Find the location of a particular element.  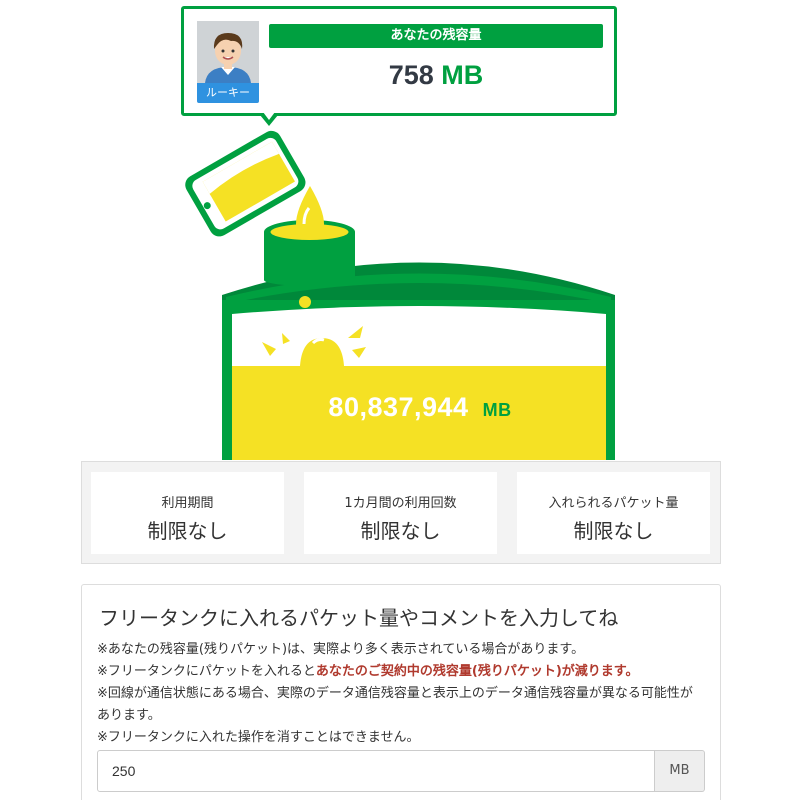

balance-unit: MB is located at coordinates (462, 75).